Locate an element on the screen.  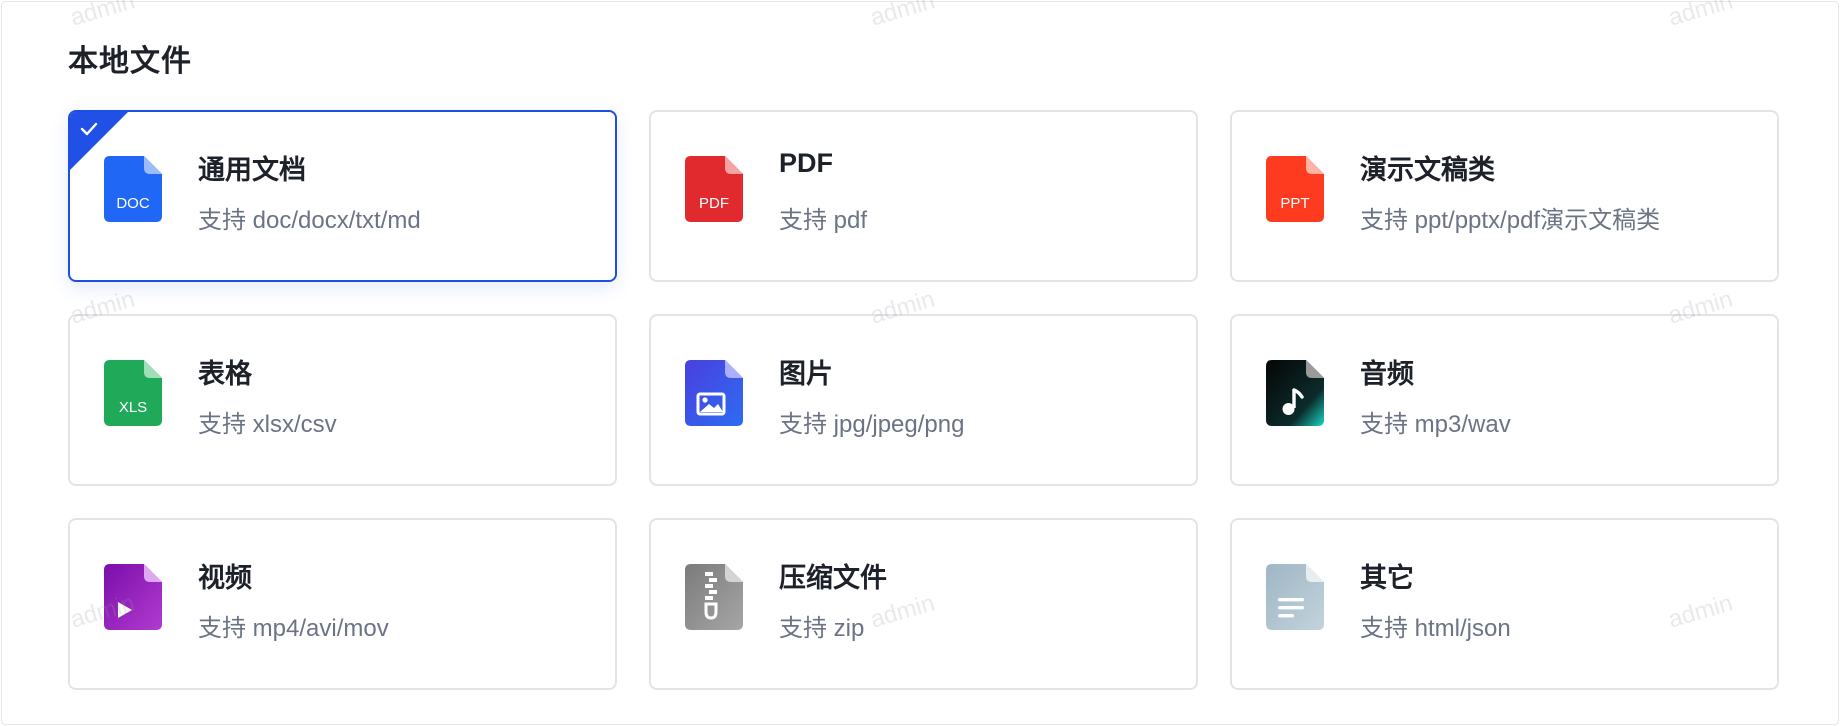
audio-file-icon is located at coordinates (1295, 393).